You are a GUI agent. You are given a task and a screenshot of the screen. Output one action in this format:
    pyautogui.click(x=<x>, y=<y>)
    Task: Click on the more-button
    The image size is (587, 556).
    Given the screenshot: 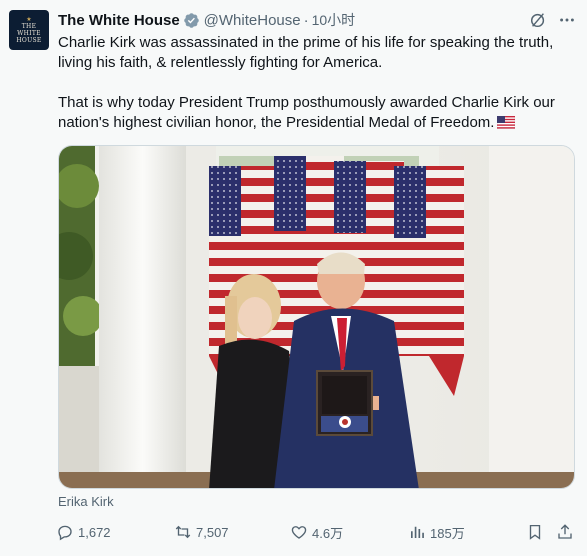 What is the action you would take?
    pyautogui.click(x=567, y=20)
    